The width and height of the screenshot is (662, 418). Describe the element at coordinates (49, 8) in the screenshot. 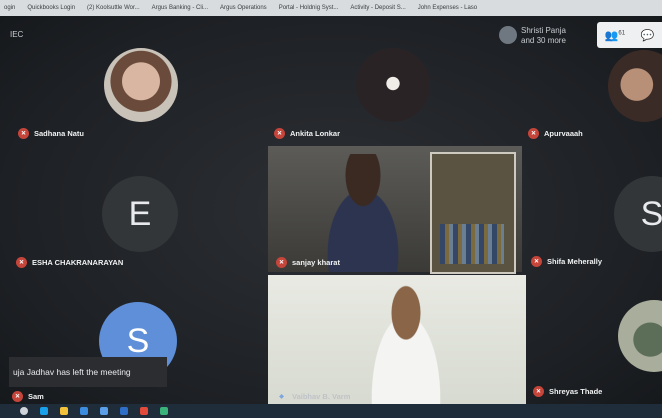

I see `bookmark-item: Quickbooks Login` at that location.